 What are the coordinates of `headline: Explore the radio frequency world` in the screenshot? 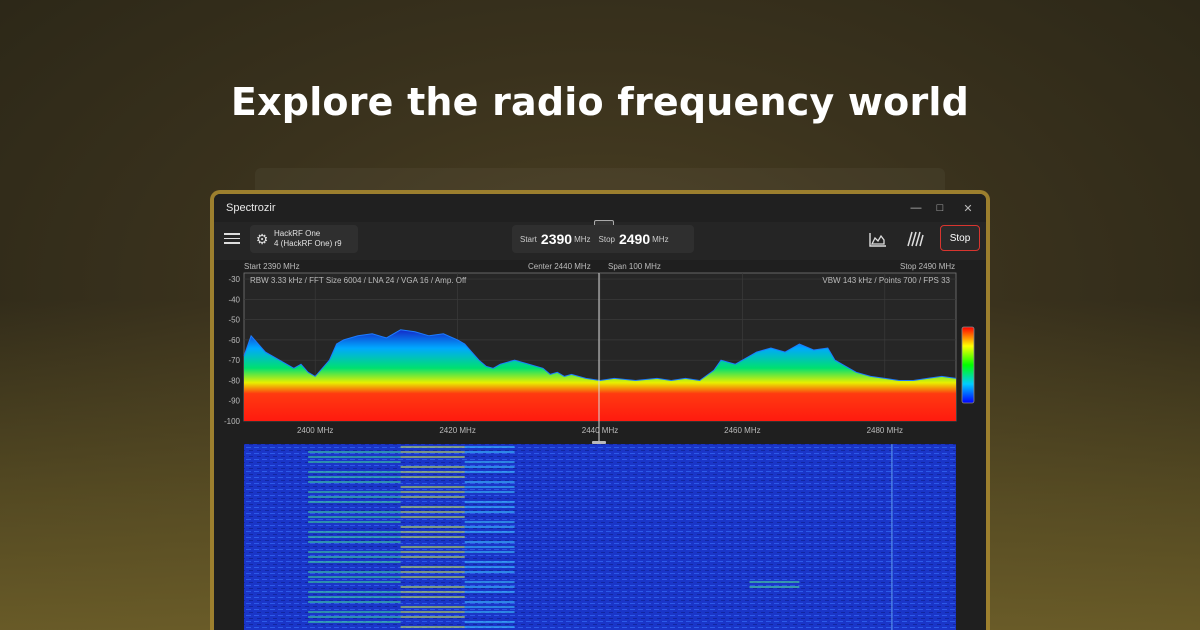 It's located at (600, 102).